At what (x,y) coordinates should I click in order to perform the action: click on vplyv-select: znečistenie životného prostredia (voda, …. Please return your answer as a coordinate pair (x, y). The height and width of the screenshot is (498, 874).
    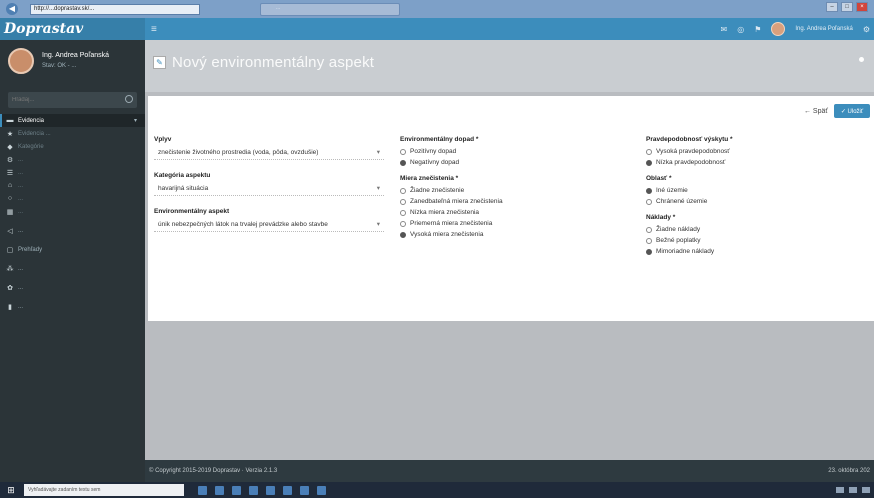
    Looking at the image, I should click on (269, 153).